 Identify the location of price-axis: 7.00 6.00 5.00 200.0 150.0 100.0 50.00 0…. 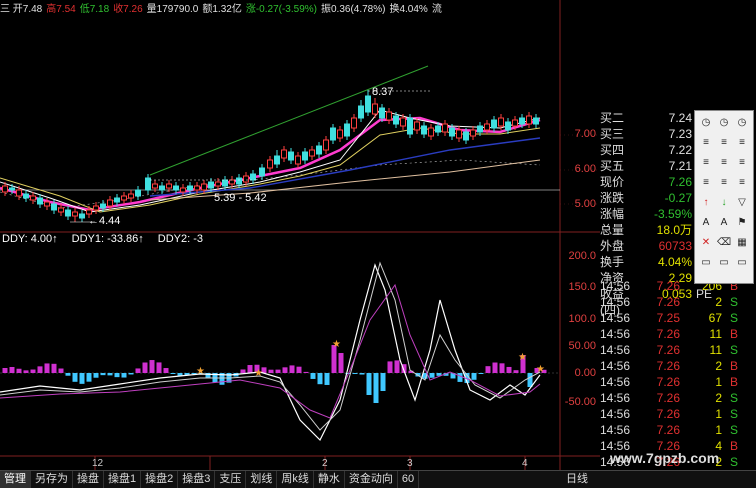
(580, 235).